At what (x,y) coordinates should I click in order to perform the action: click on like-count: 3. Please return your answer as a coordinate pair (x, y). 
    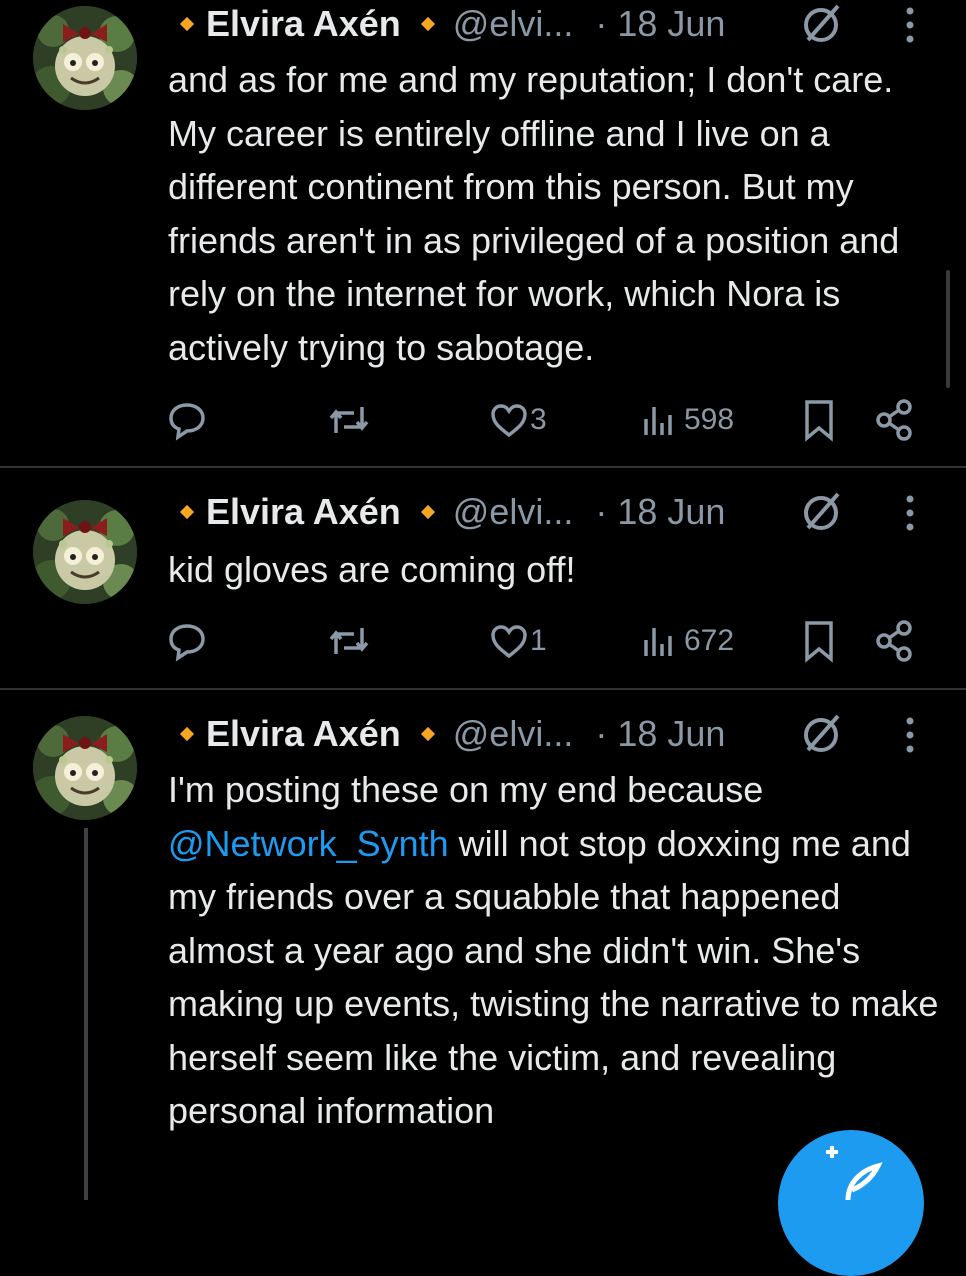
    Looking at the image, I should click on (538, 419).